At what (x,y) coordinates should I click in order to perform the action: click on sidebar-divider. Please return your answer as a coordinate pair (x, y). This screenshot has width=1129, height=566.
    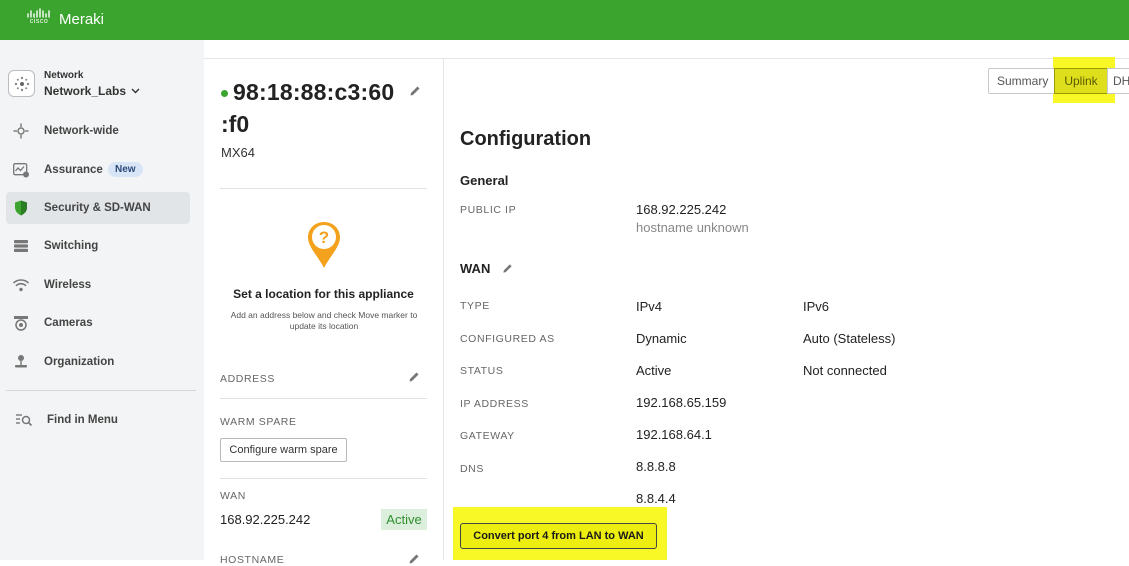
    Looking at the image, I should click on (101, 390).